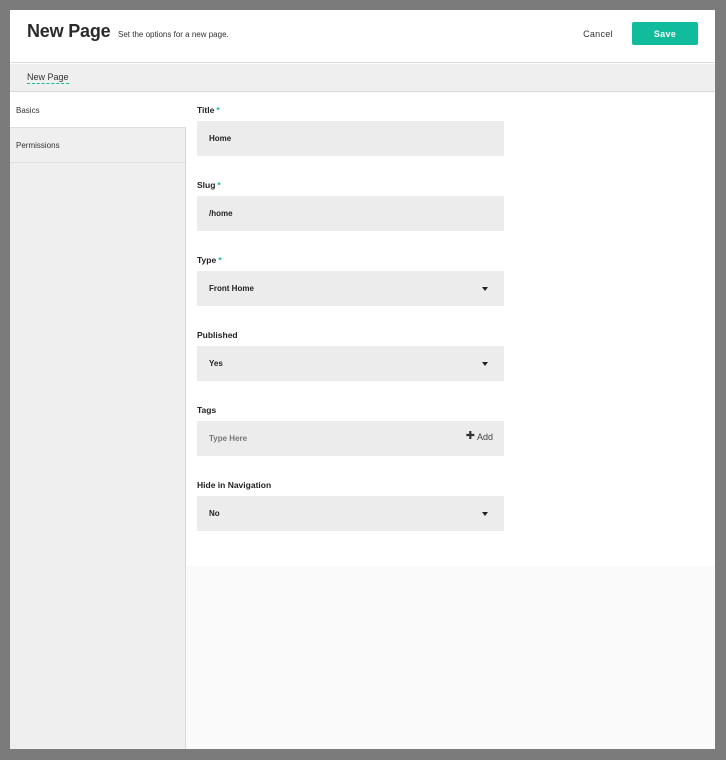  I want to click on breadcrumb-current: New Page, so click(48, 78).